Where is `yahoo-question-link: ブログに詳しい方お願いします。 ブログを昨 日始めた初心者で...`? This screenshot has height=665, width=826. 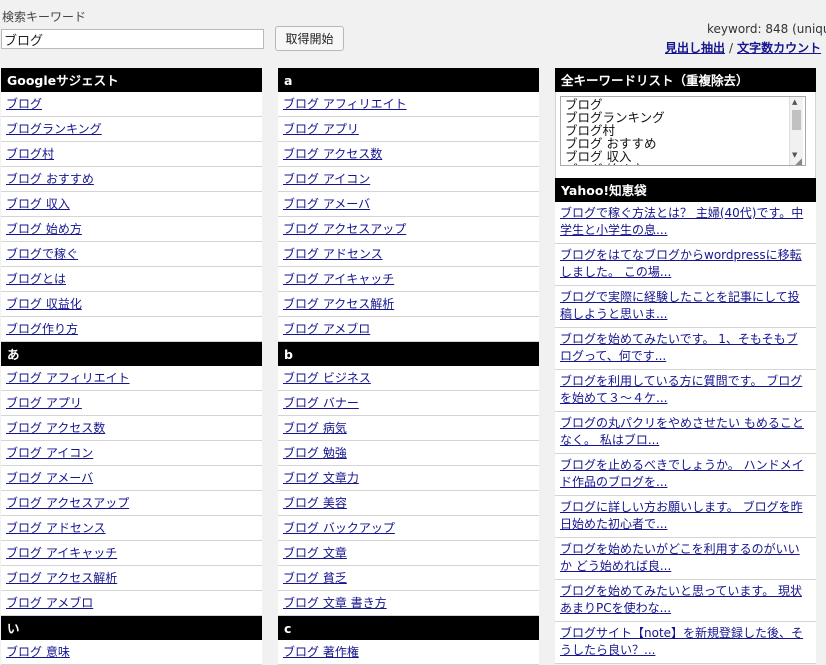 yahoo-question-link: ブログに詳しい方お願いします。 ブログを昨 日始めた初心者で... is located at coordinates (681, 515).